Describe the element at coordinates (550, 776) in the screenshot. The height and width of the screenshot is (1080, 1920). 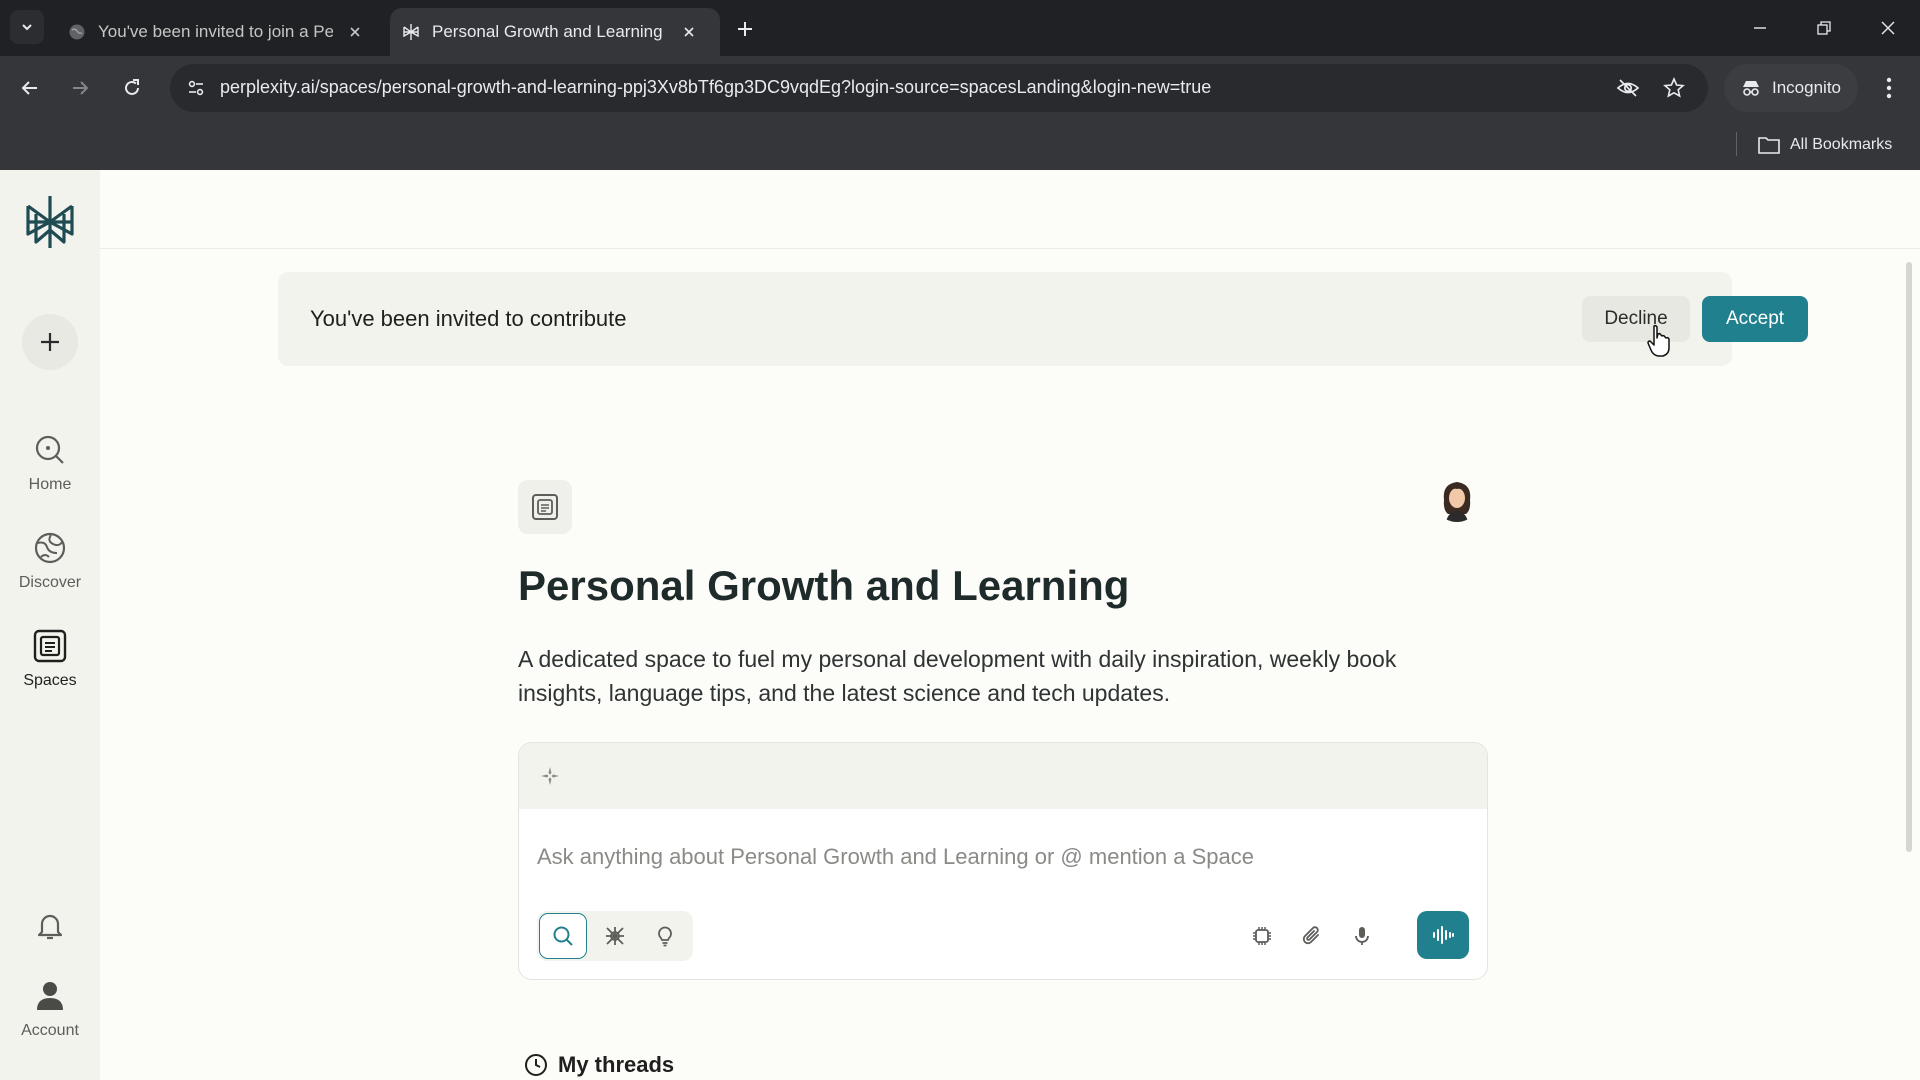
I see `sparkle-icon` at that location.